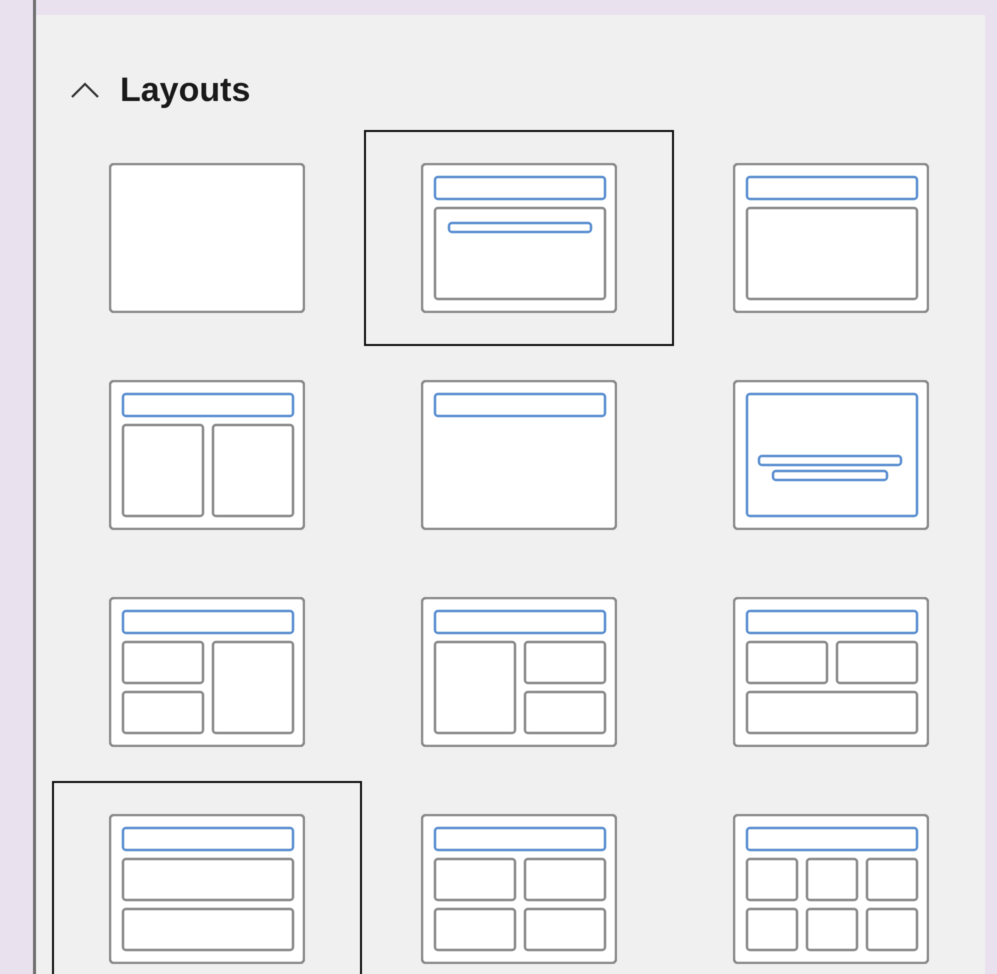 The width and height of the screenshot is (997, 974). I want to click on chevron-up-icon, so click(85, 90).